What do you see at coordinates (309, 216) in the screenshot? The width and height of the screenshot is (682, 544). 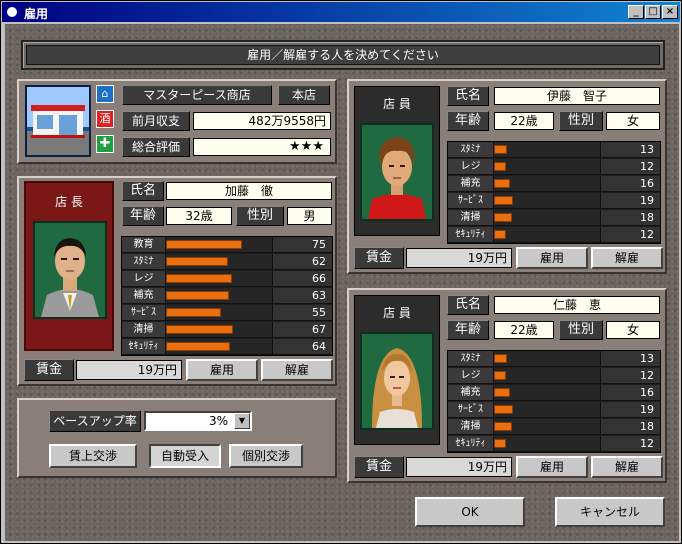 I see `manager-gender: 男` at bounding box center [309, 216].